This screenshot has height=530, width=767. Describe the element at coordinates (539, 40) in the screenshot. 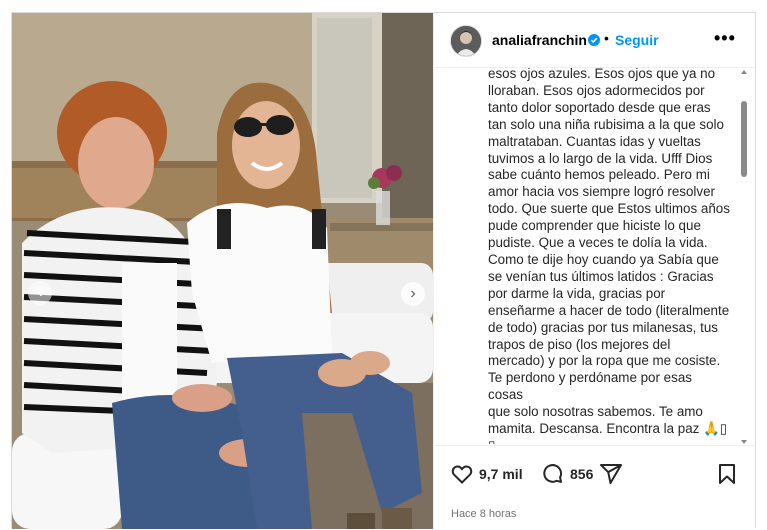

I see `username-link: analiafranchin` at that location.